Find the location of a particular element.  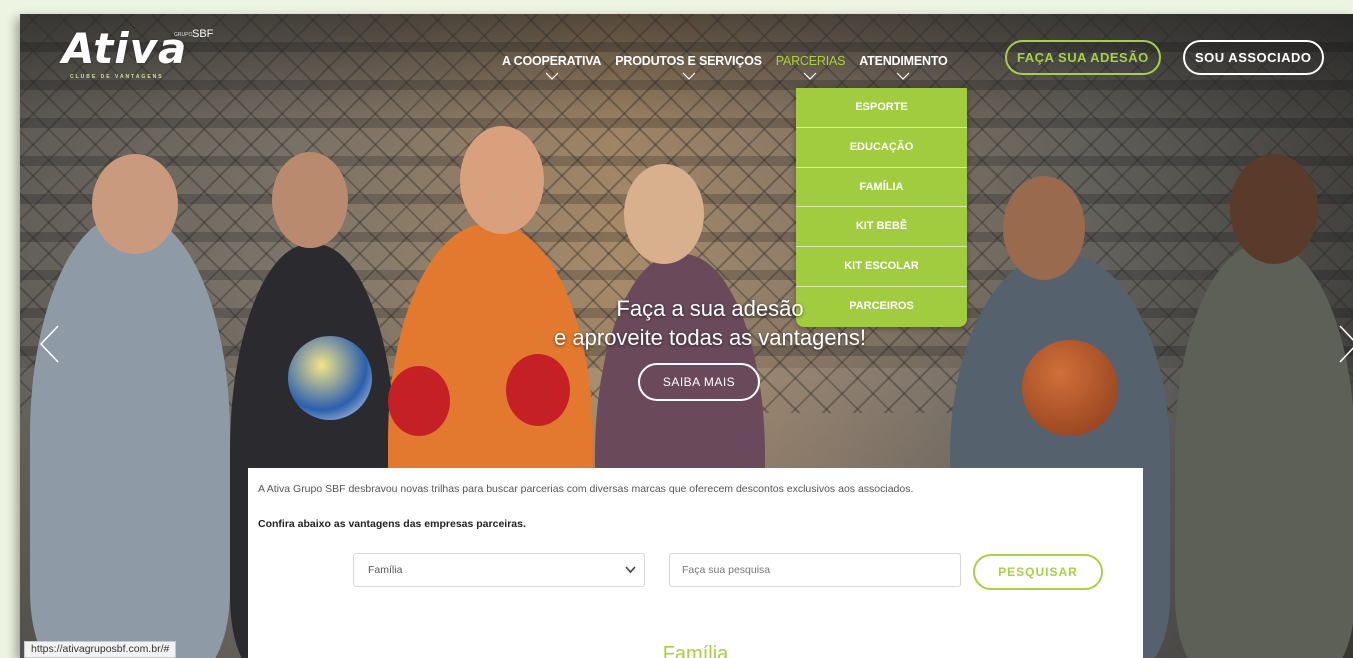

dropdown-item-esporte: ESPORTE is located at coordinates (881, 108).